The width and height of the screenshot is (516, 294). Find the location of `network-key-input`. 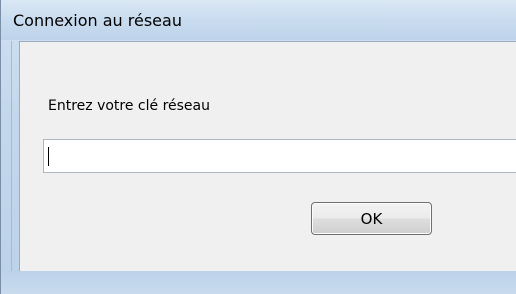

network-key-input is located at coordinates (279, 156).